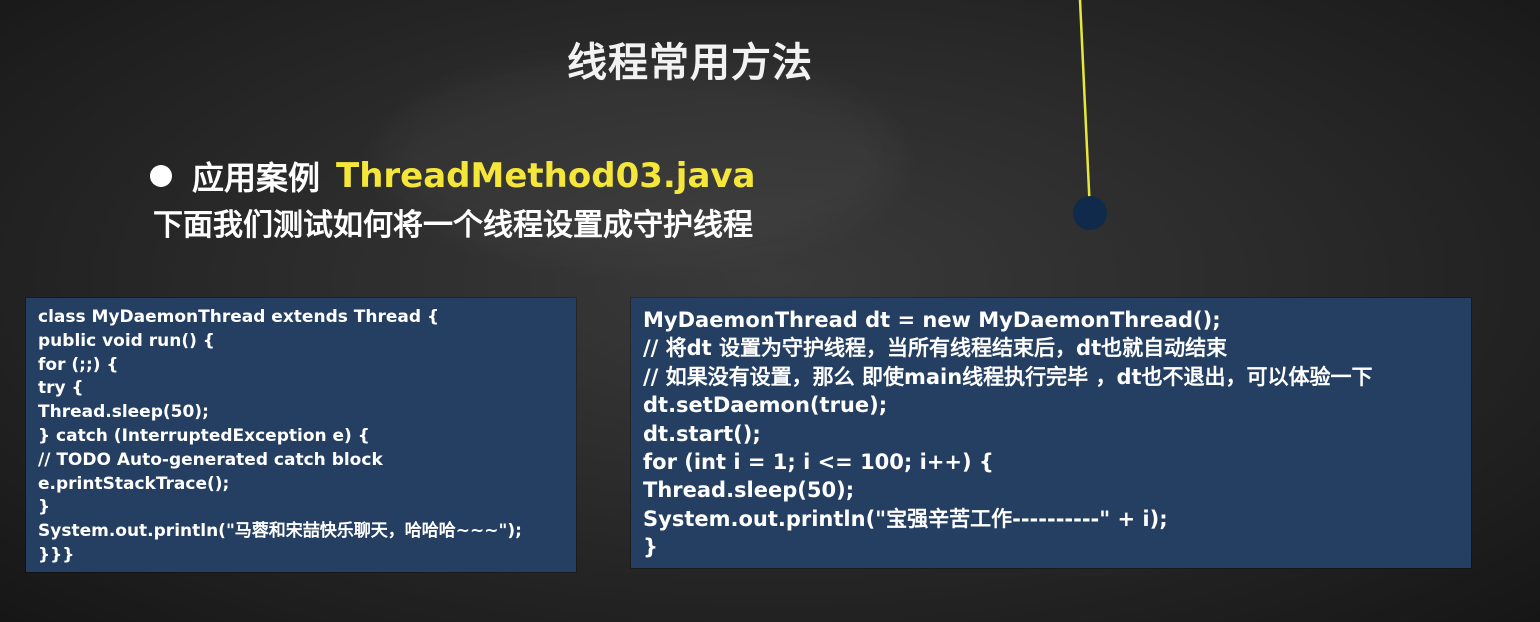 This screenshot has height=622, width=1540. I want to click on bullet-label: 应用案例, so click(256, 178).